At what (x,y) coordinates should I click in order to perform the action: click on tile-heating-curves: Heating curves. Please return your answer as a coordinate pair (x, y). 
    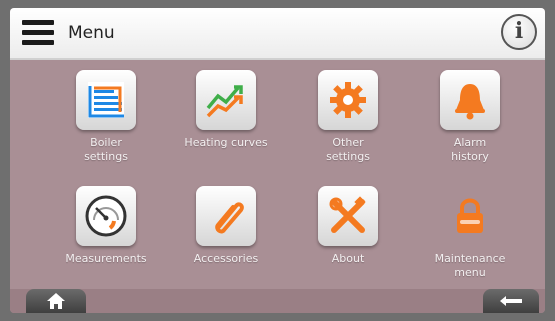
    Looking at the image, I should click on (226, 110).